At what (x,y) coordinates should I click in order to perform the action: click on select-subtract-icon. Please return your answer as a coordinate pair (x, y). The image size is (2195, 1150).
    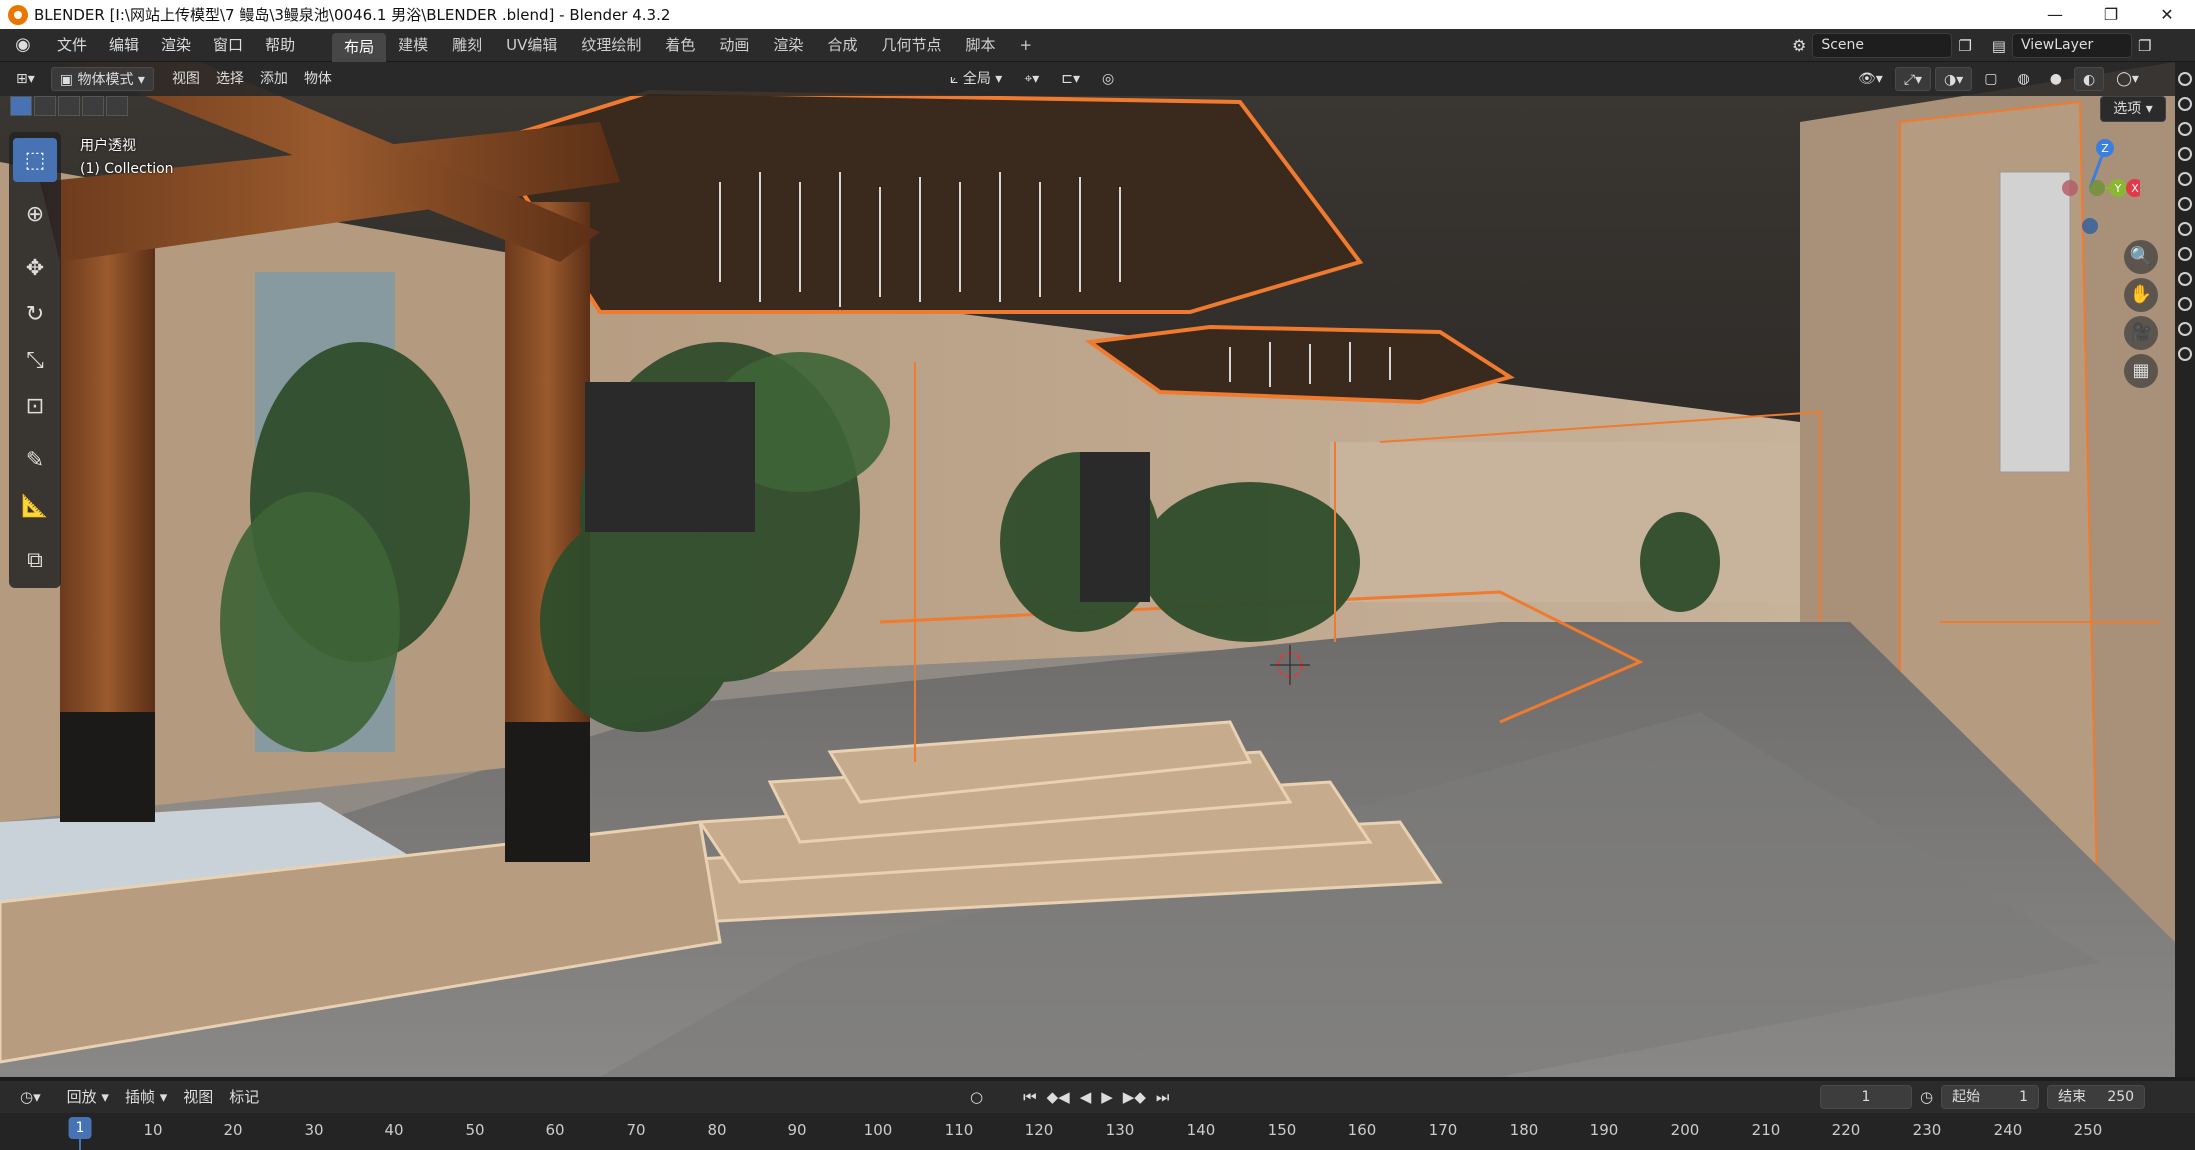
    Looking at the image, I should click on (69, 106).